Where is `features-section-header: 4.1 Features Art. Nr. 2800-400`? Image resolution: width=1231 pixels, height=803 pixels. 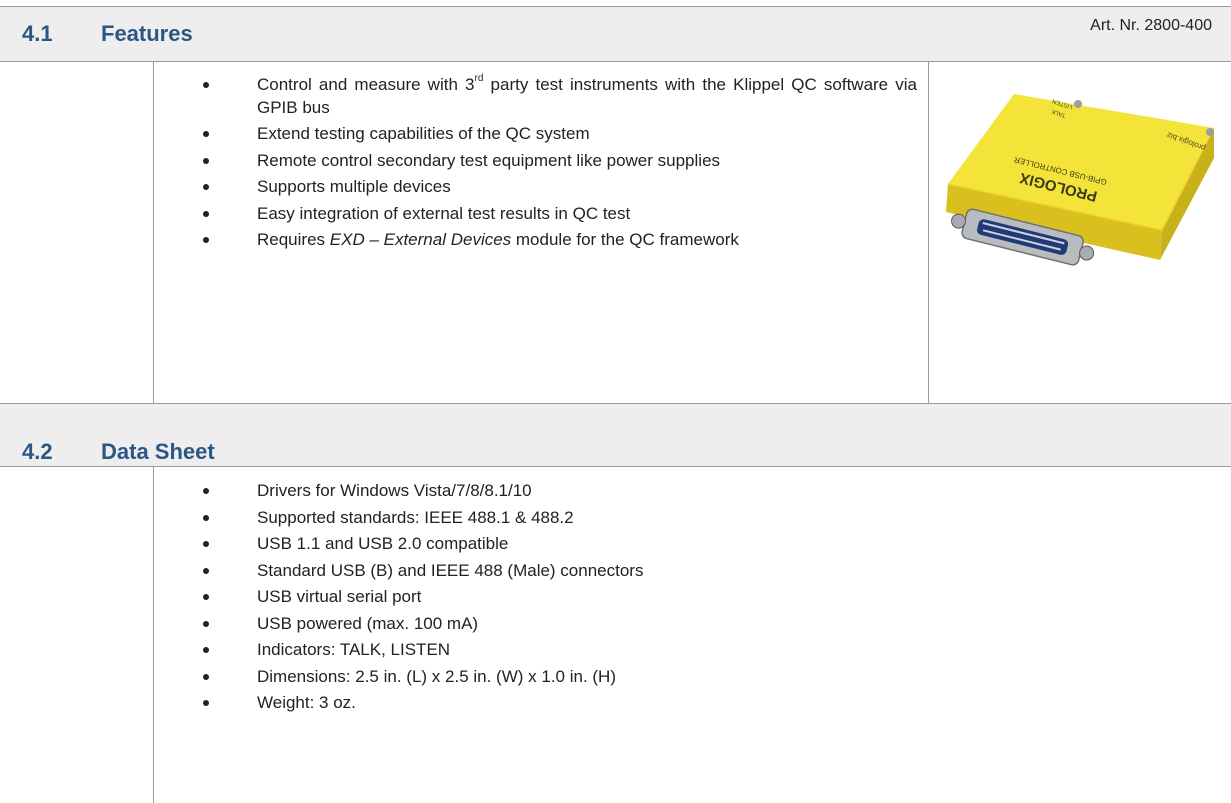 features-section-header: 4.1 Features Art. Nr. 2800-400 is located at coordinates (615, 34).